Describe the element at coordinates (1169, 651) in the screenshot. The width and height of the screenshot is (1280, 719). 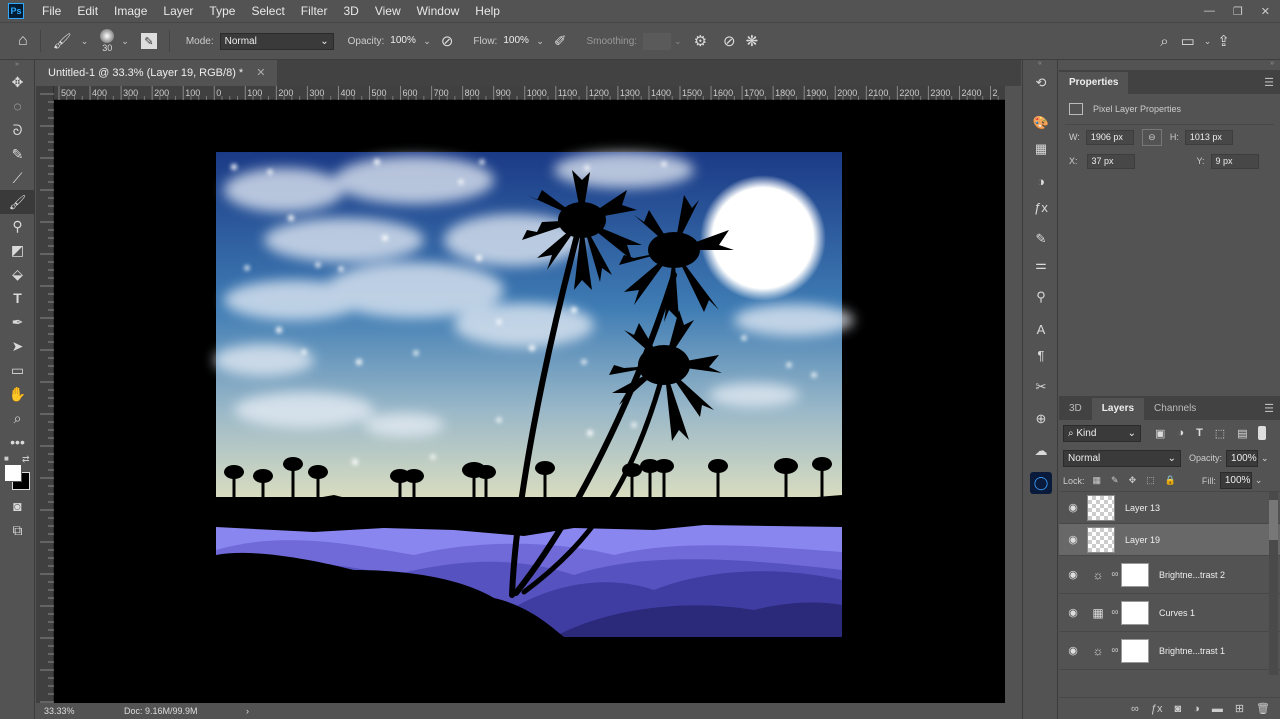
I see `layer-row: ◉ ☼ ∞ Brightne...trast 1` at that location.